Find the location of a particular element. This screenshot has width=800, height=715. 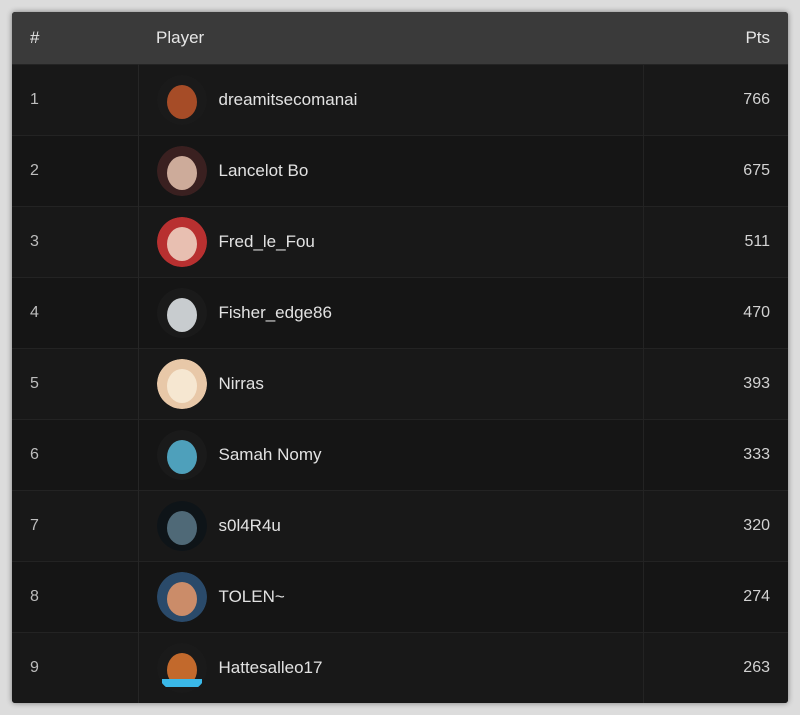

player-cell: Lancelot Bo is located at coordinates (390, 171).